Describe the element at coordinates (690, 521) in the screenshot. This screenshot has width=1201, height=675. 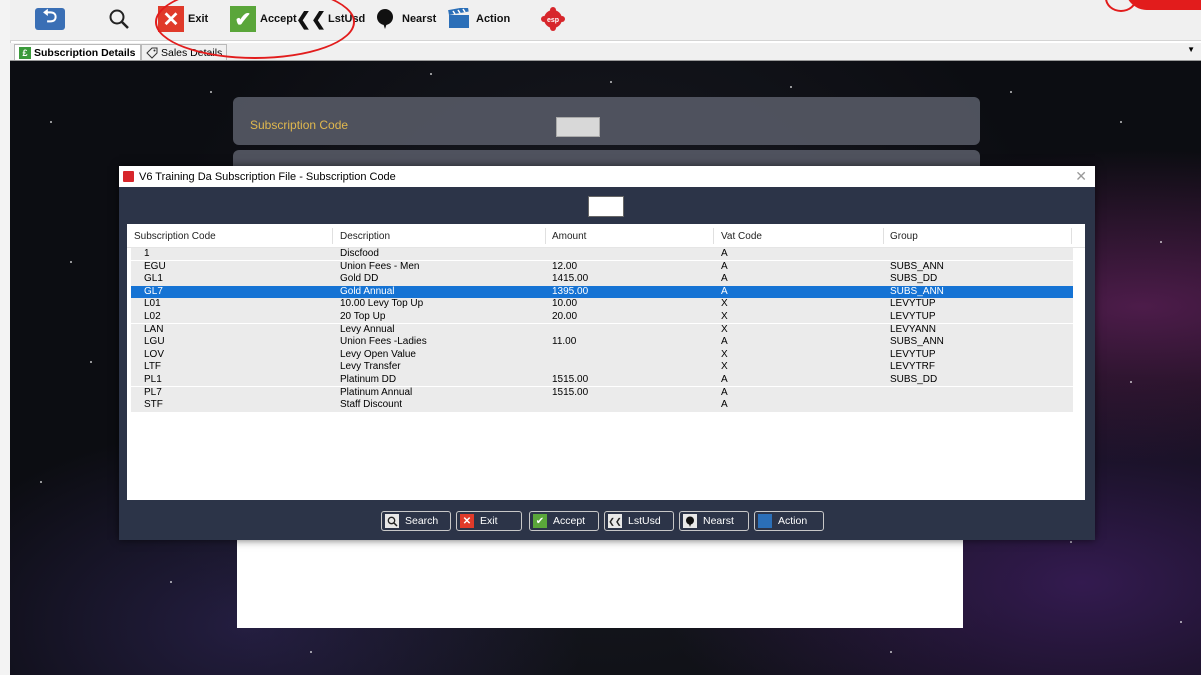
I see `speech-bubble-icon` at that location.